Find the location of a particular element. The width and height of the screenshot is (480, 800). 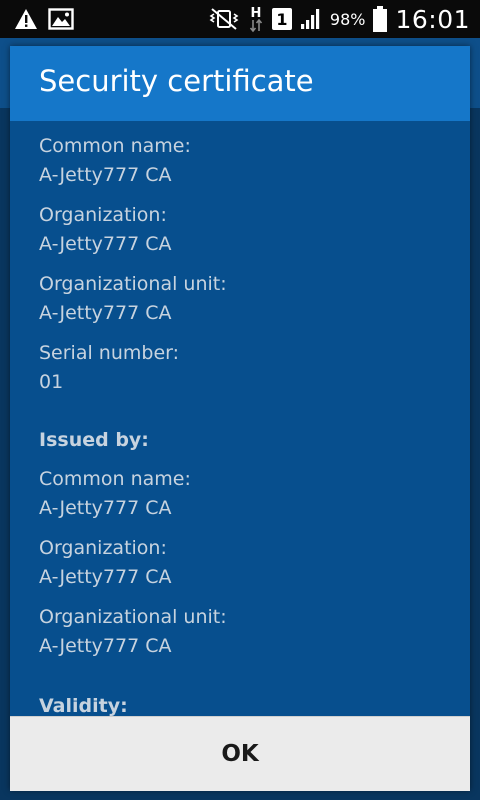

field-value: 01 is located at coordinates (51, 382).